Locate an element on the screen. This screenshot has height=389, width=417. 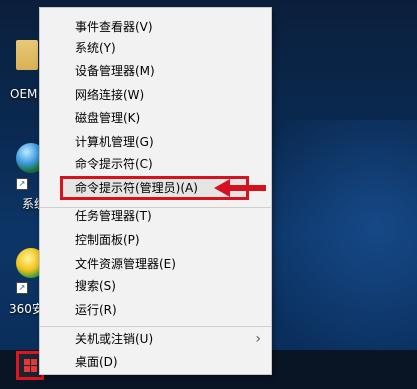
menu-item-system: 系统(Y) is located at coordinates (155, 48).